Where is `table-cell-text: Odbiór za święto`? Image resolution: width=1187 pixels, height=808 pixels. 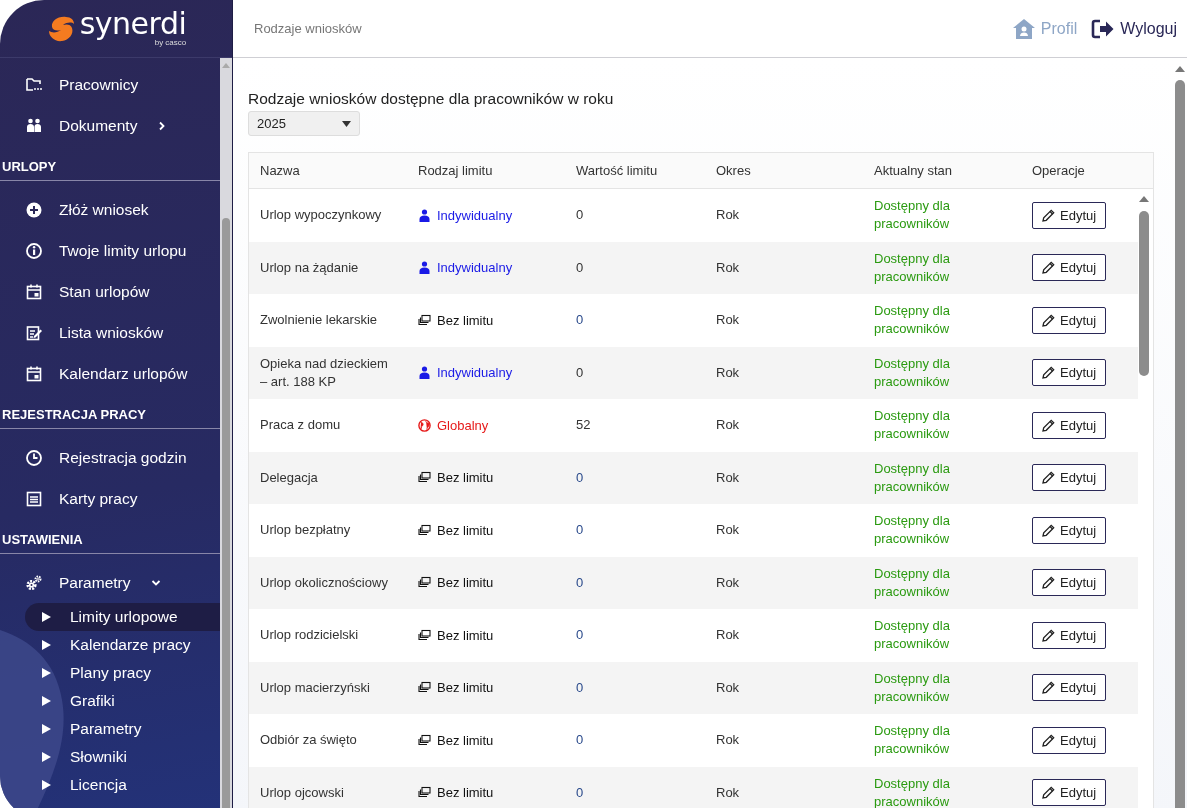 table-cell-text: Odbiór za święto is located at coordinates (309, 740).